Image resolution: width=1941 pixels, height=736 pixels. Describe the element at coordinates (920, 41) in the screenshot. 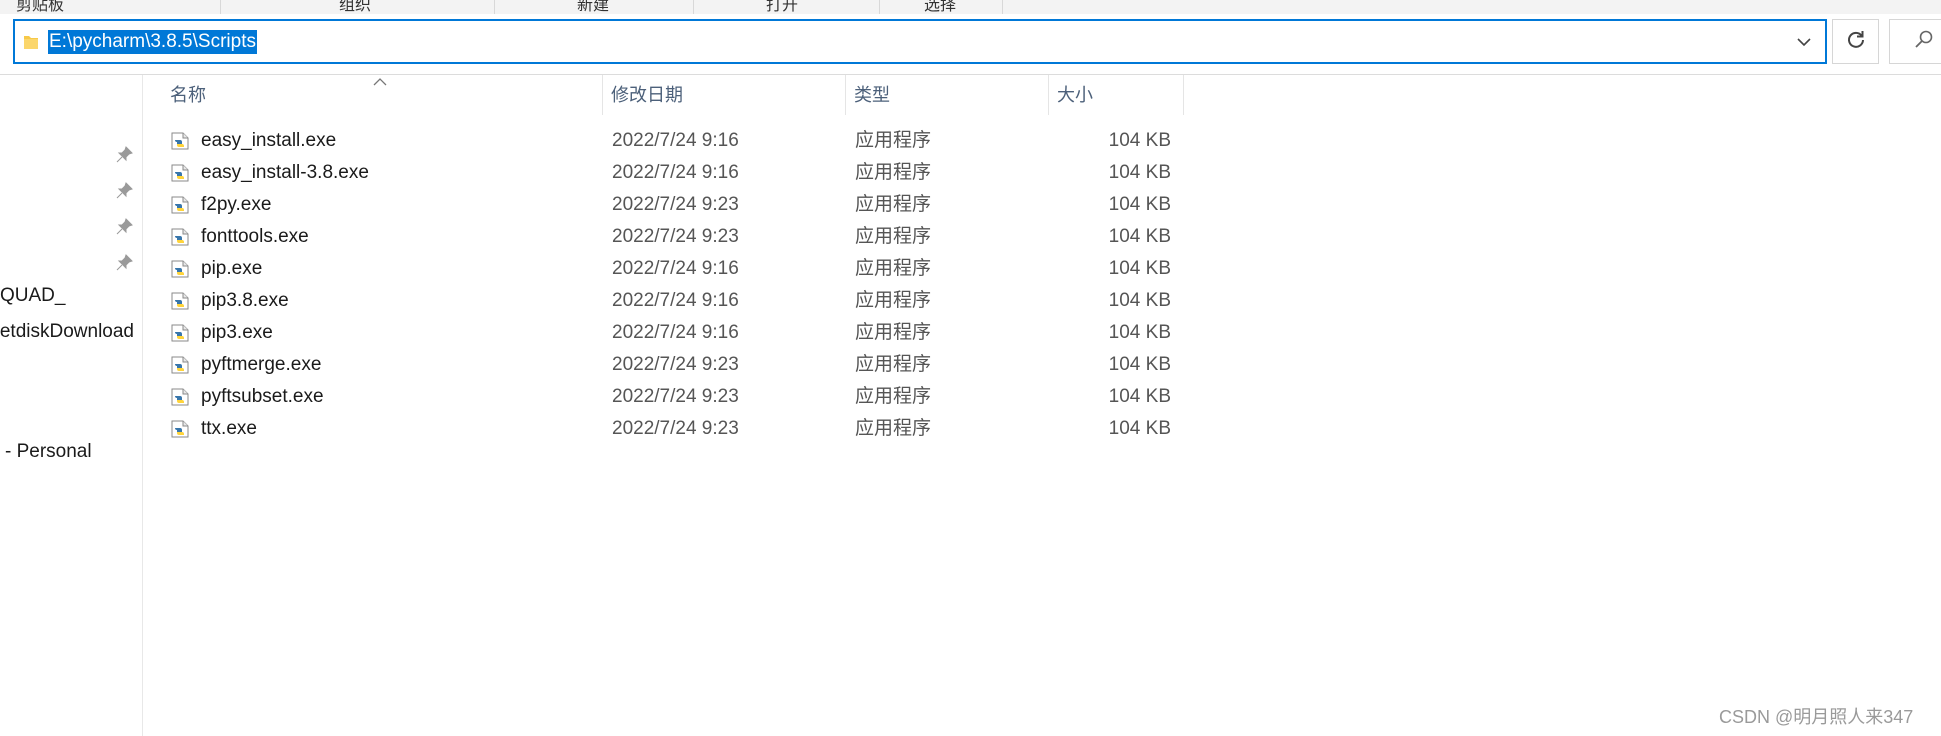

I see `address-bar: E:\pycharm\3.8.5\Scripts` at that location.